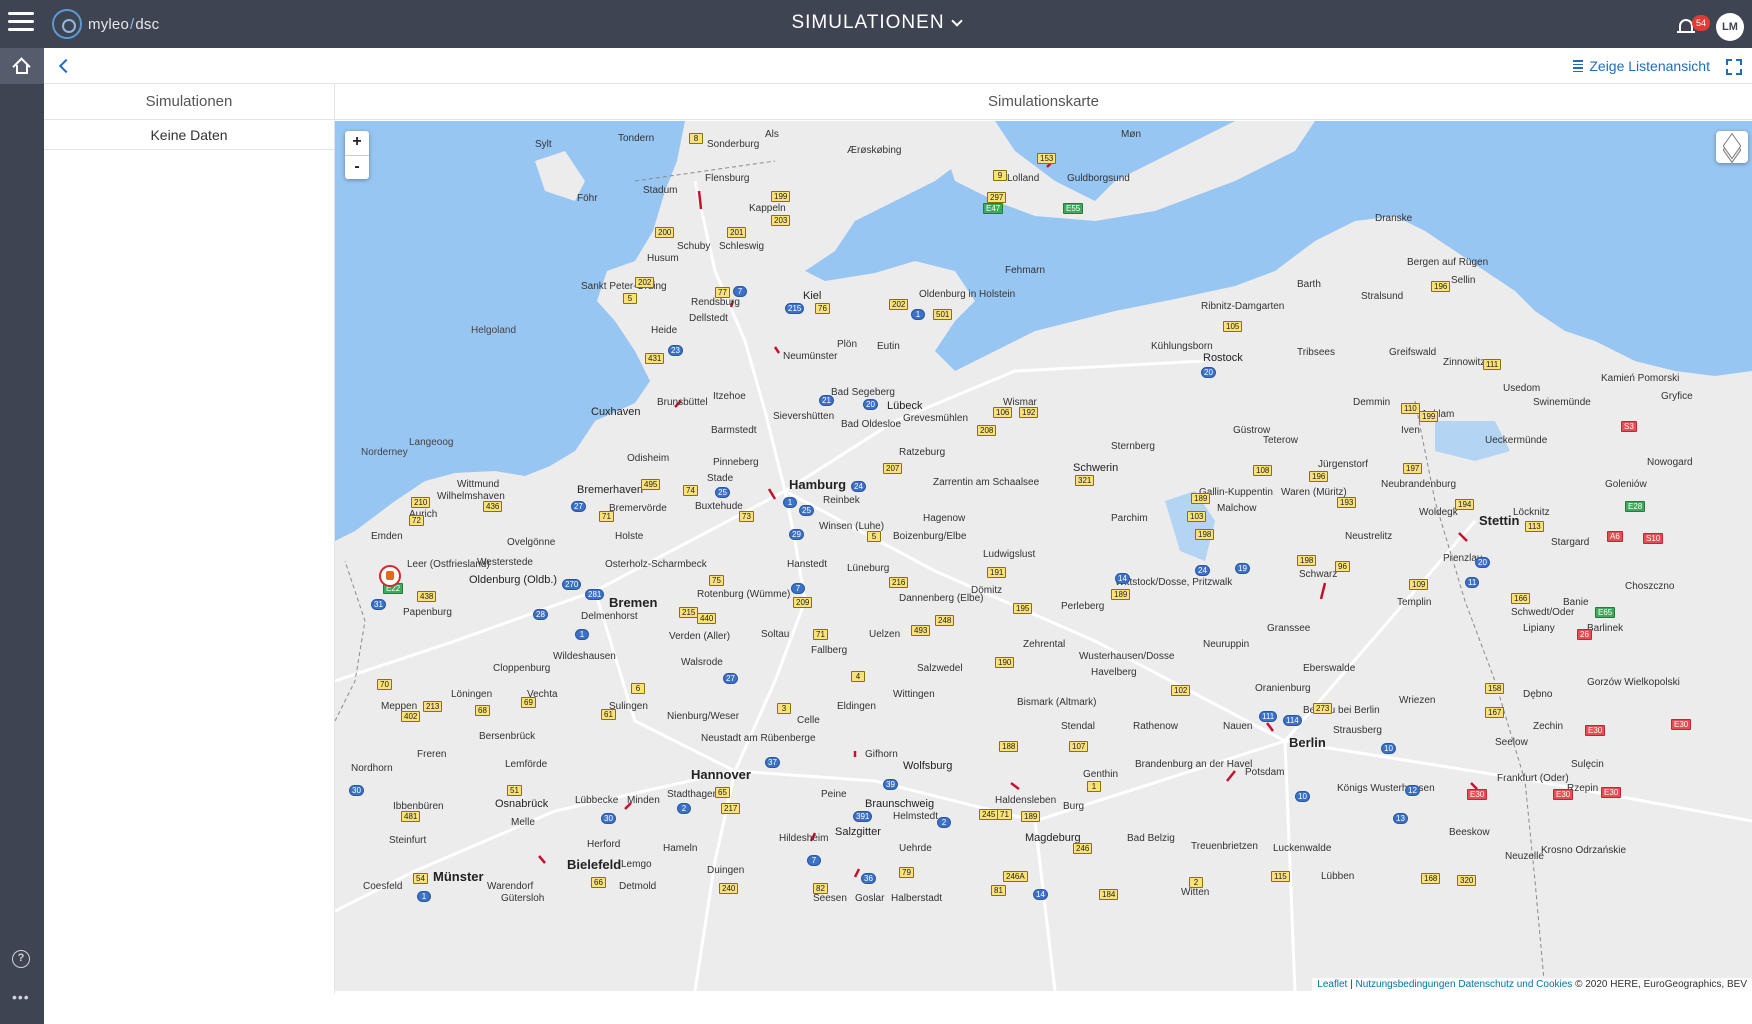 The height and width of the screenshot is (1024, 1752). I want to click on road-shield: 197, so click(1413, 468).